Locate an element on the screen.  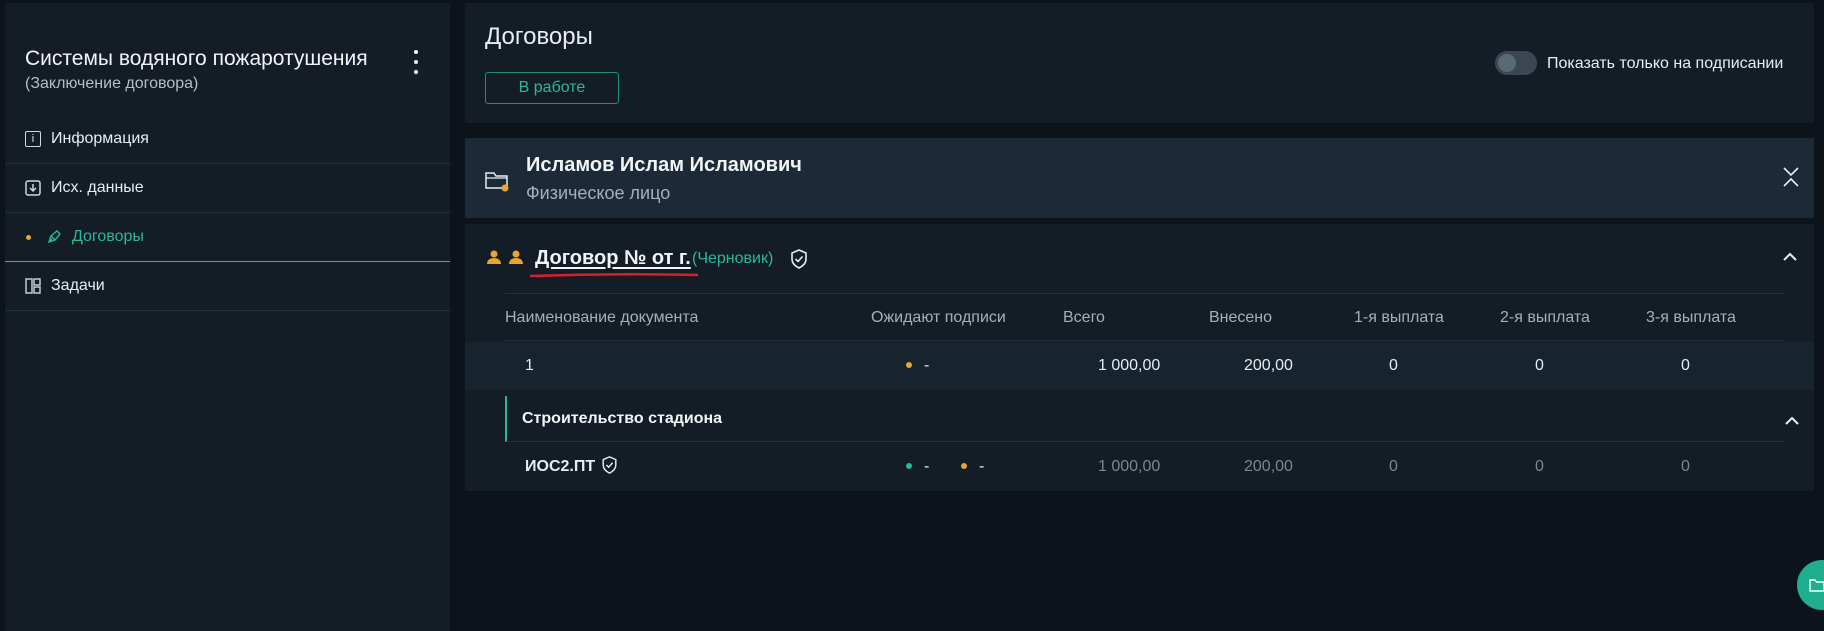
doc-name: 1 is located at coordinates (529, 365).